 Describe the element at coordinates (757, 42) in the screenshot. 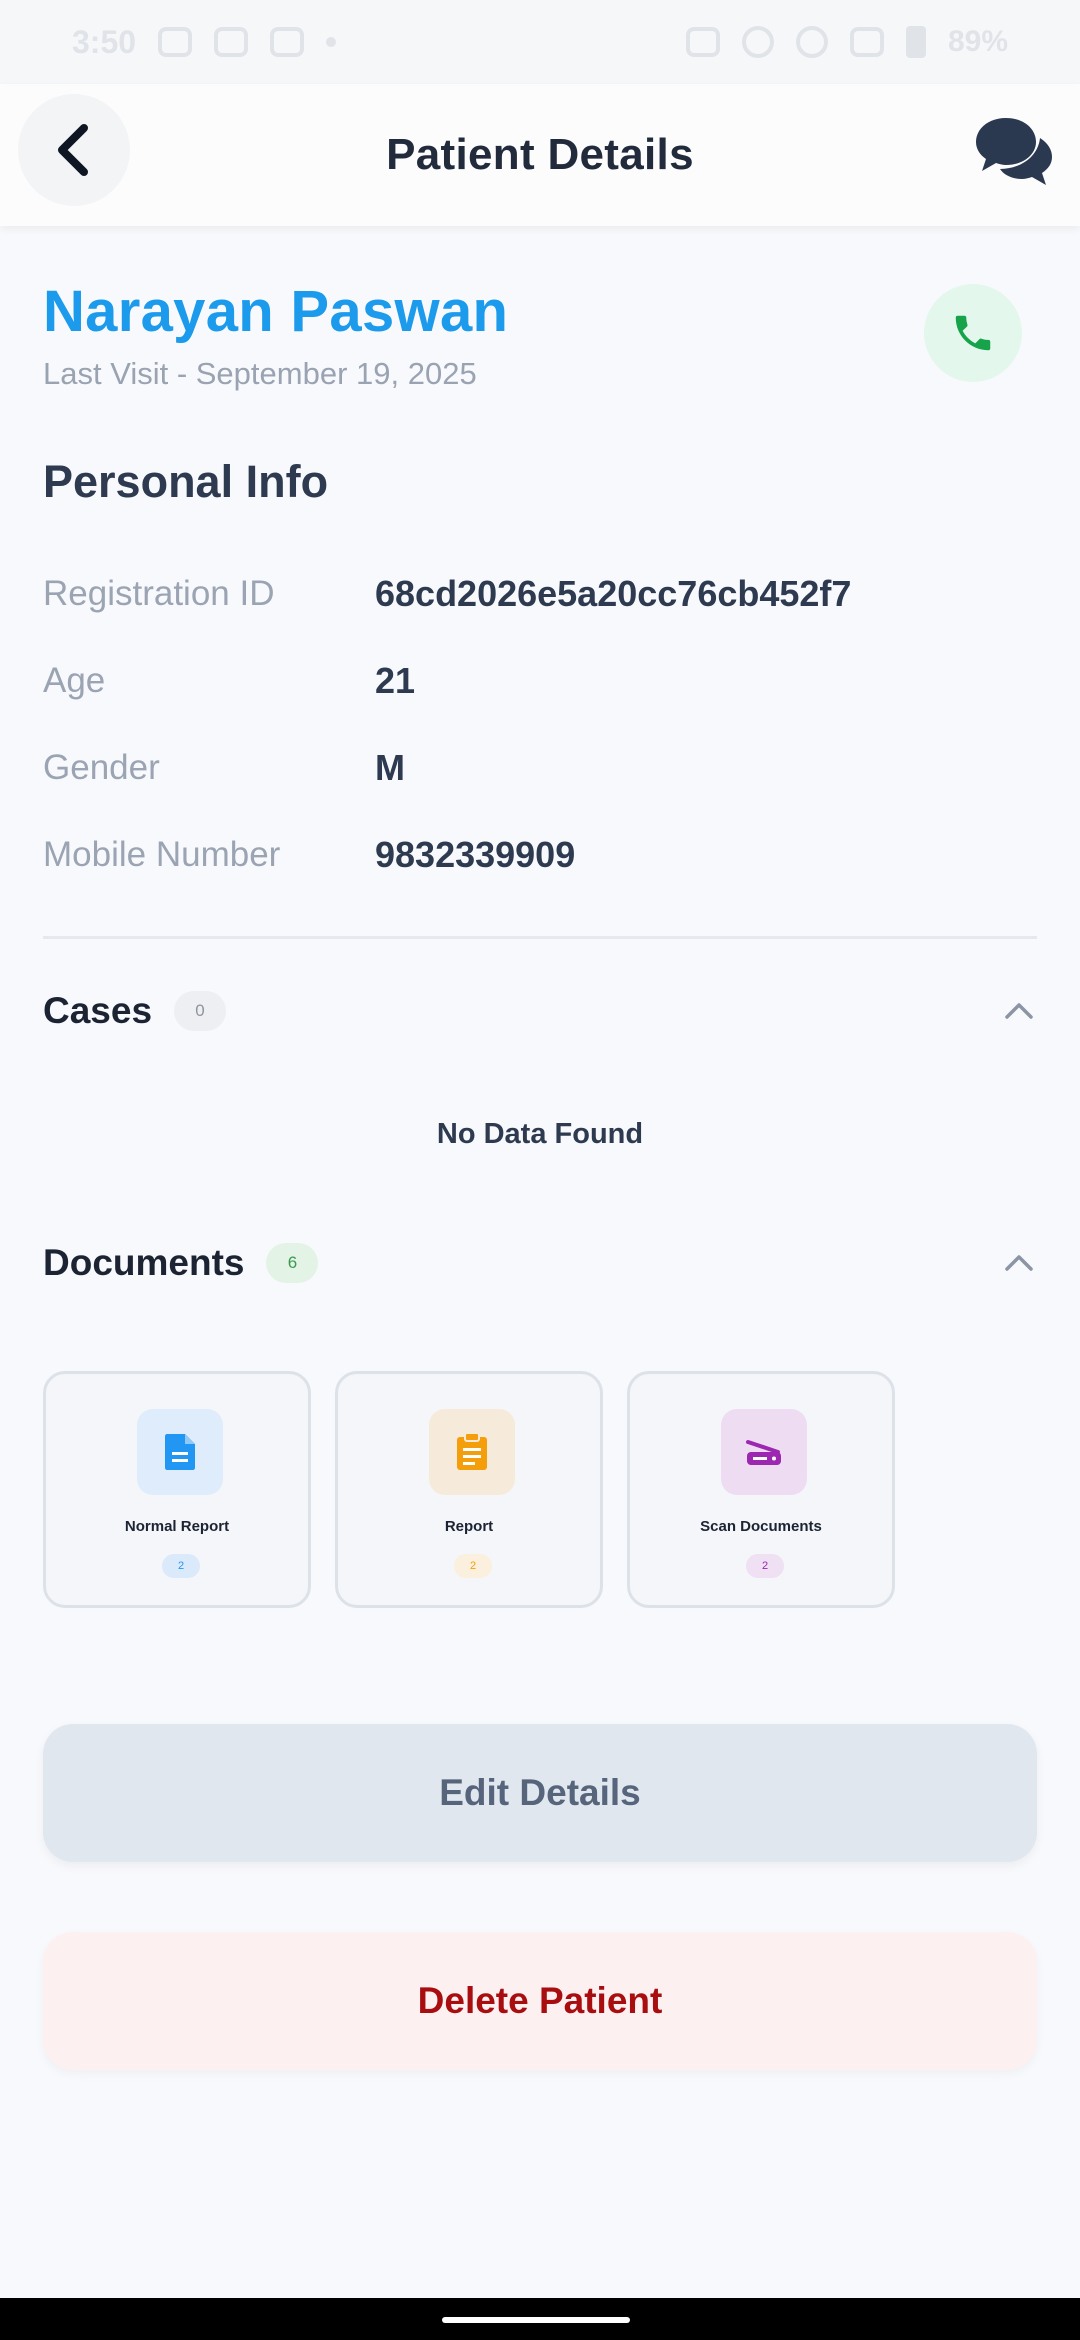

I see `alarm-icon` at that location.